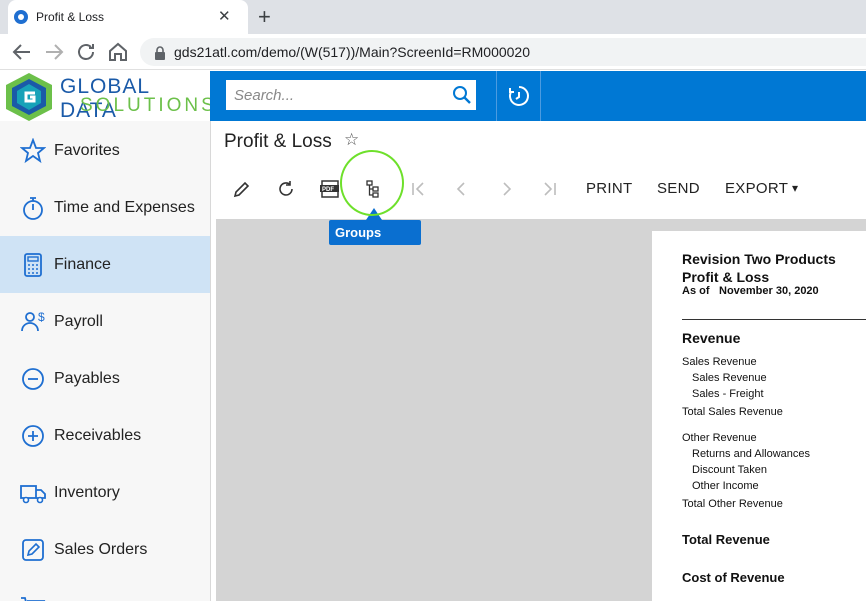 The width and height of the screenshot is (866, 601). Describe the element at coordinates (726, 539) in the screenshot. I see `report-total-revenue: Total Revenue` at that location.